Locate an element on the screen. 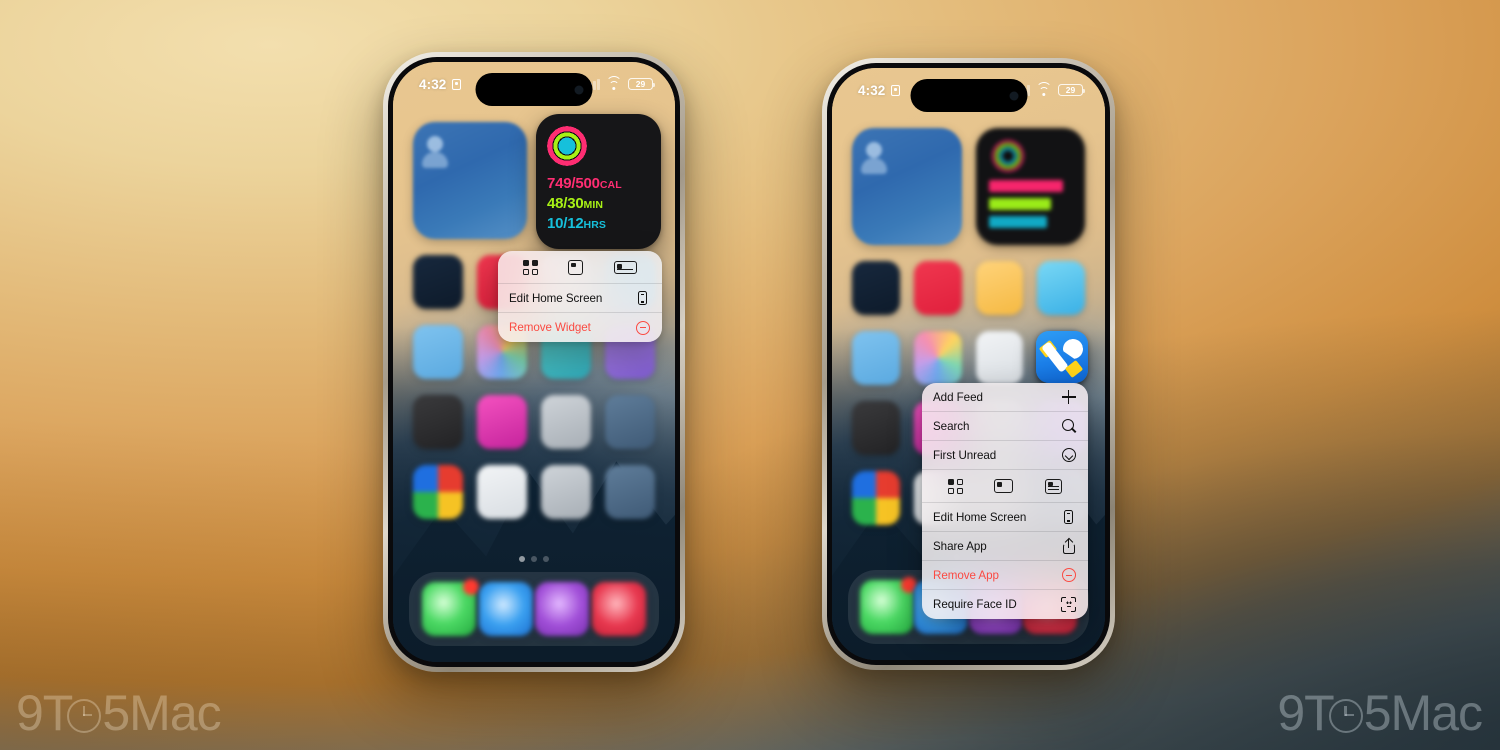 The image size is (1500, 750). activity-stand-row: 10/12HRS is located at coordinates (598, 224).